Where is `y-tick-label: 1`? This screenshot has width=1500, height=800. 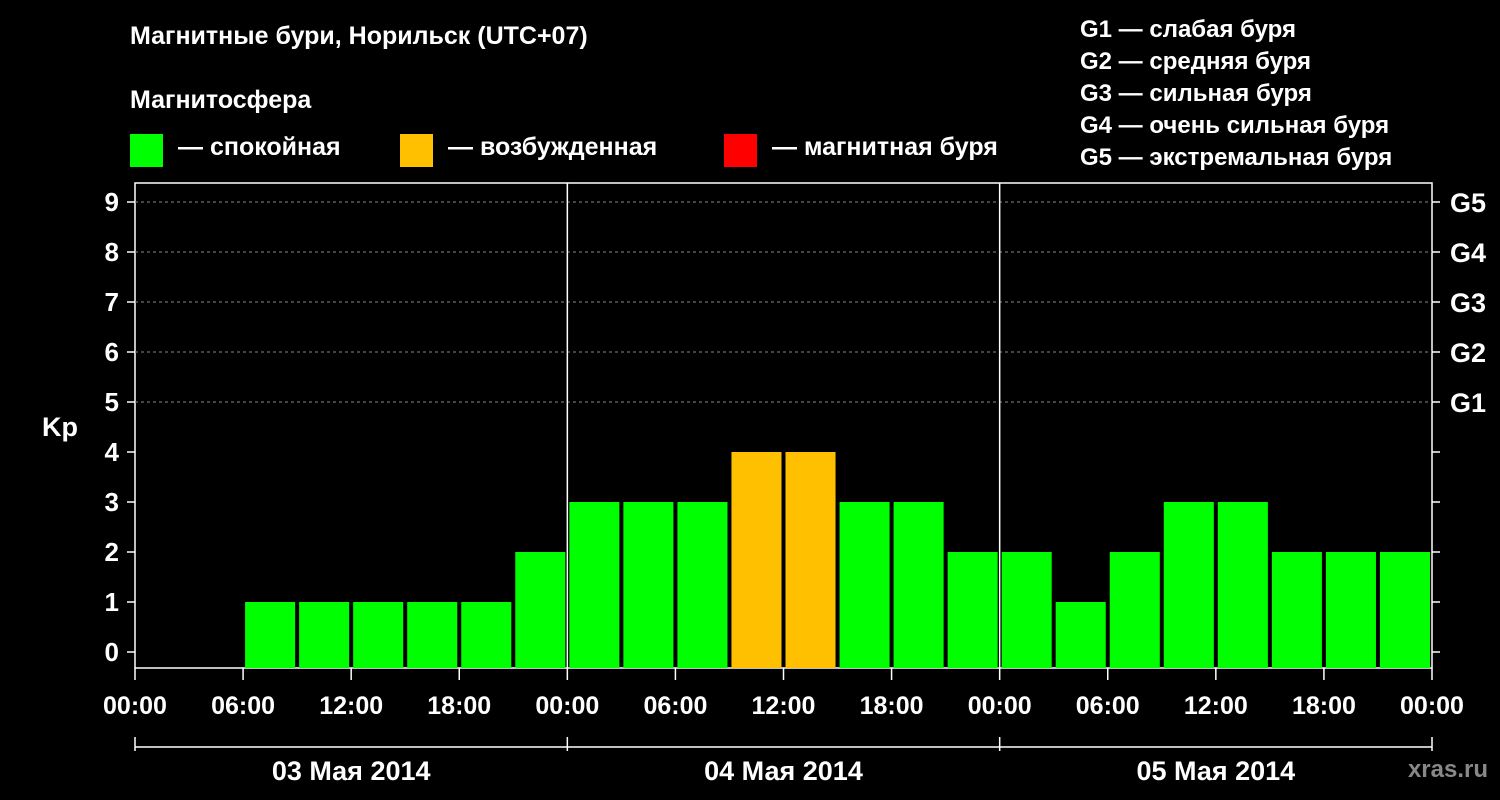
y-tick-label: 1 is located at coordinates (112, 602).